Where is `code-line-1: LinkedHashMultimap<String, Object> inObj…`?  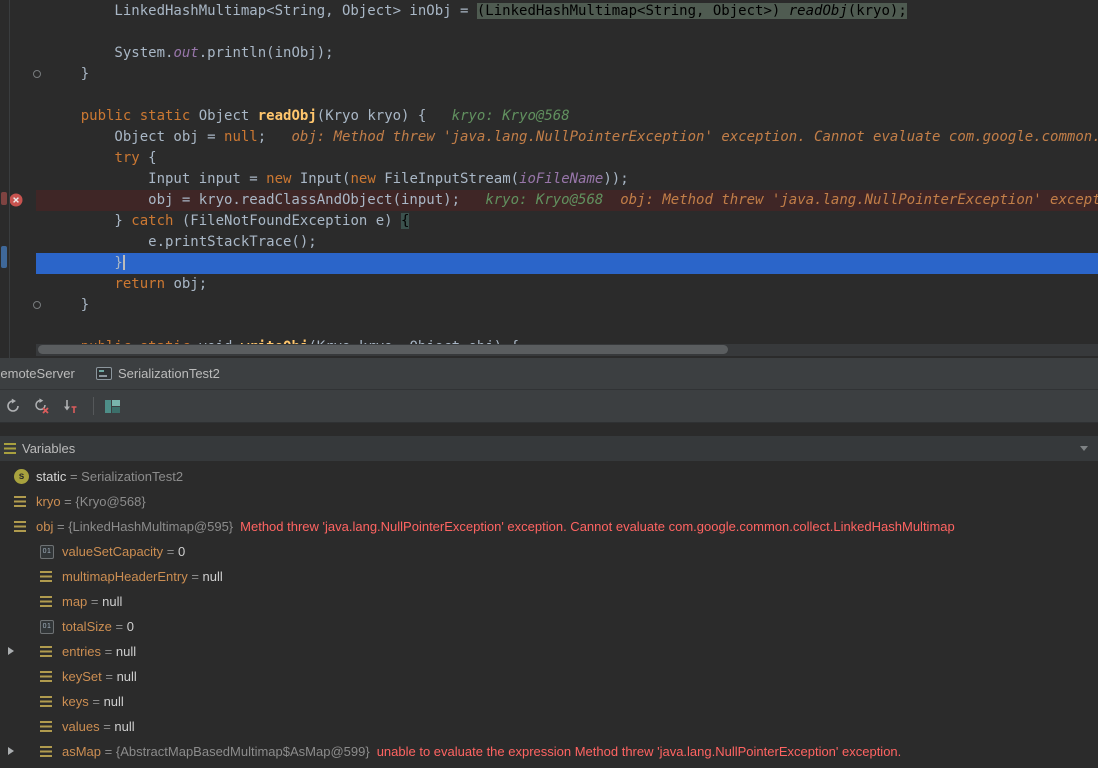
code-line-1: LinkedHashMultimap<String, Object> inObj… is located at coordinates (549, 11).